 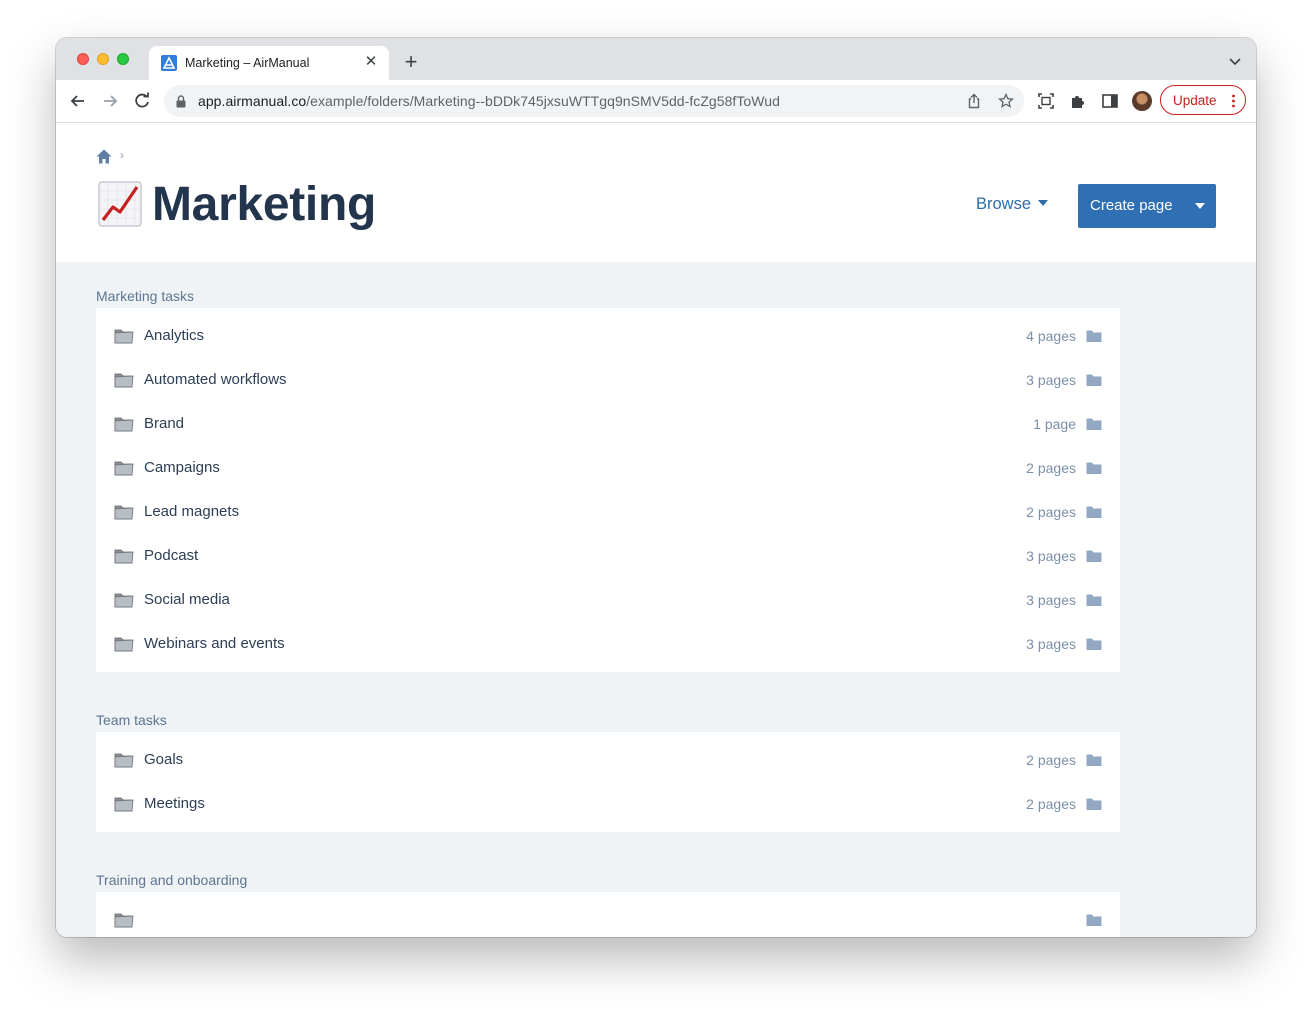 I want to click on bookmark-star-icon, so click(x=1006, y=101).